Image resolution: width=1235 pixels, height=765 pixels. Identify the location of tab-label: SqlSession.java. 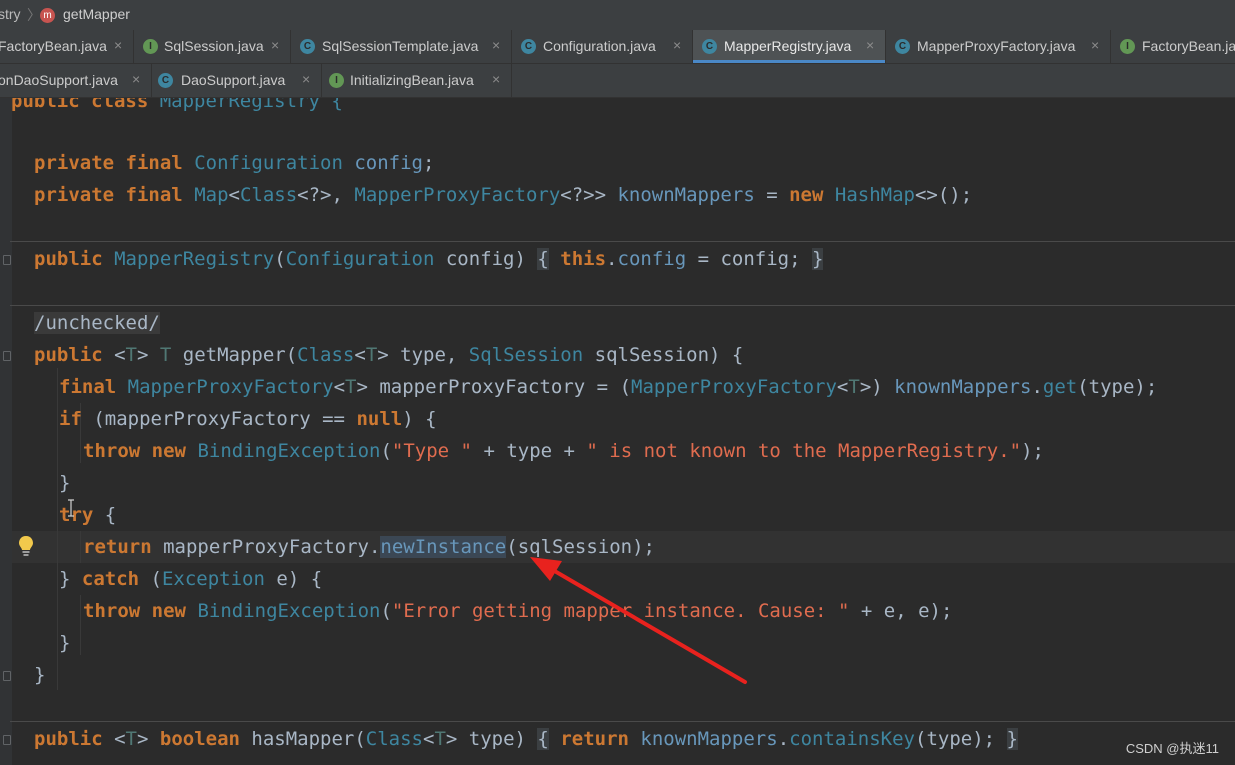
(214, 46).